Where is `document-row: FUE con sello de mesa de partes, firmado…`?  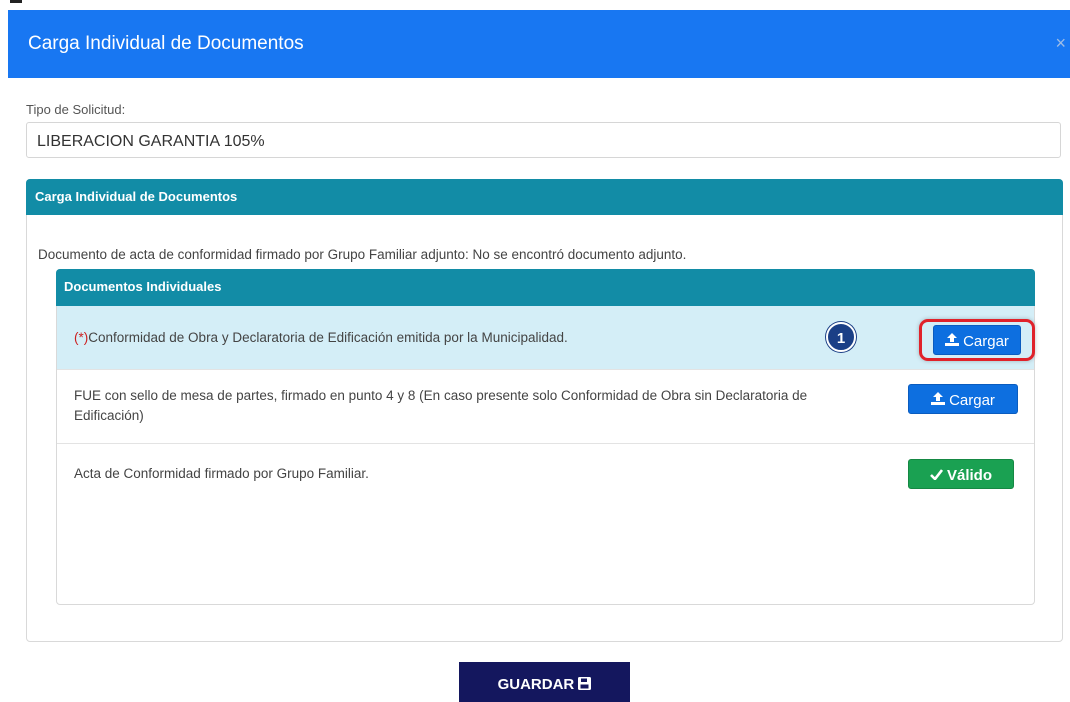
document-row: FUE con sello de mesa de partes, firmado… is located at coordinates (545, 407).